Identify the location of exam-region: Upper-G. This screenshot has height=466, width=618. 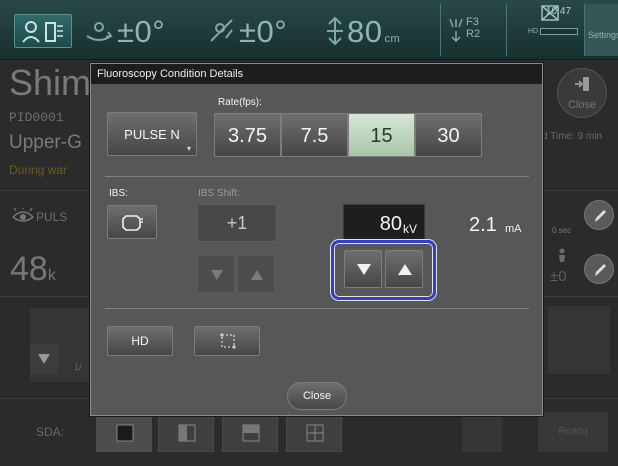
(45, 142).